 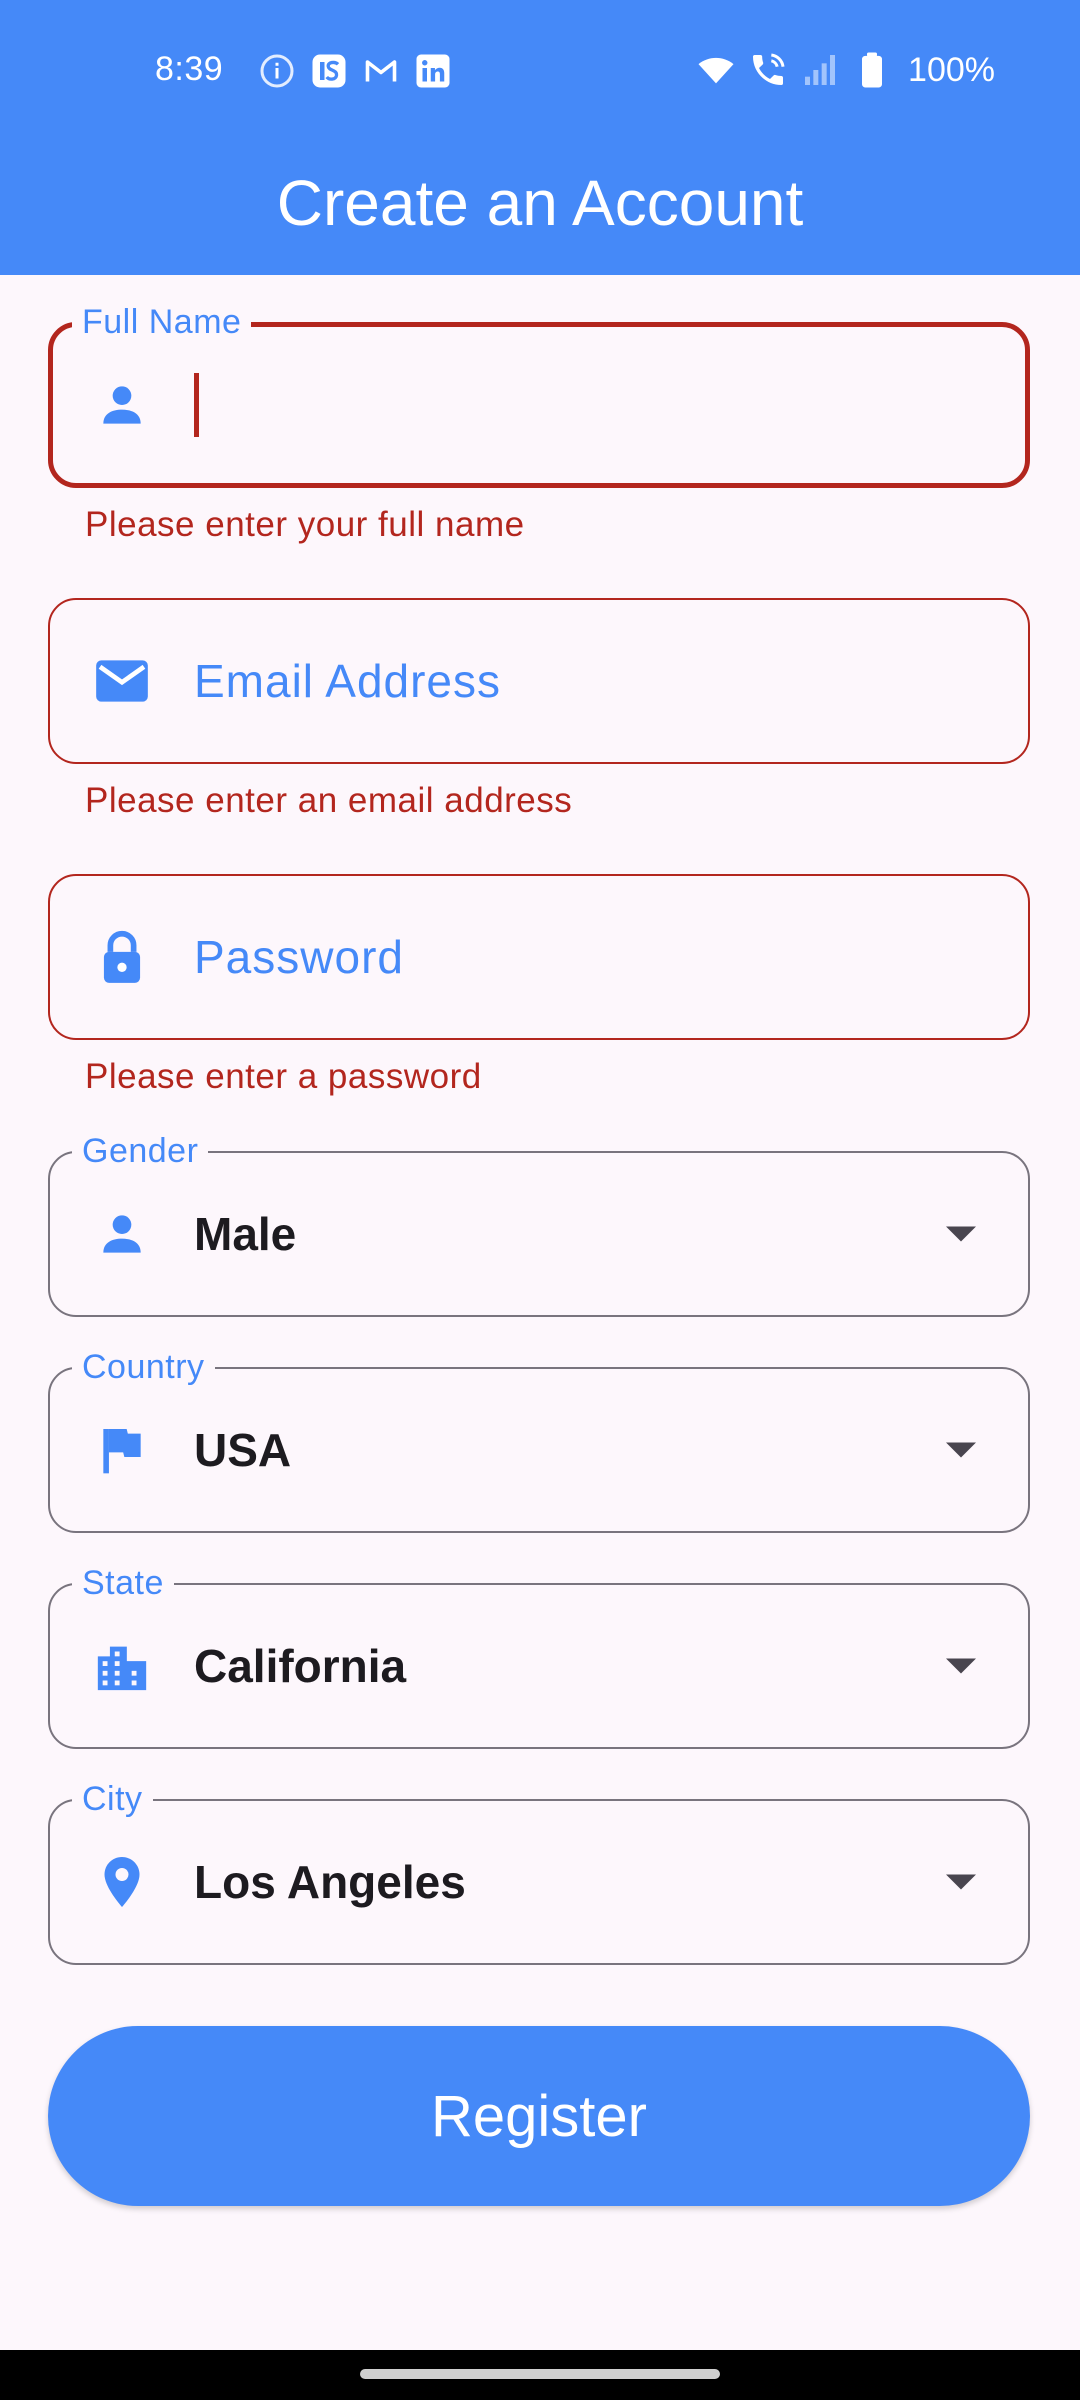 What do you see at coordinates (716, 70) in the screenshot?
I see `wifi-icon` at bounding box center [716, 70].